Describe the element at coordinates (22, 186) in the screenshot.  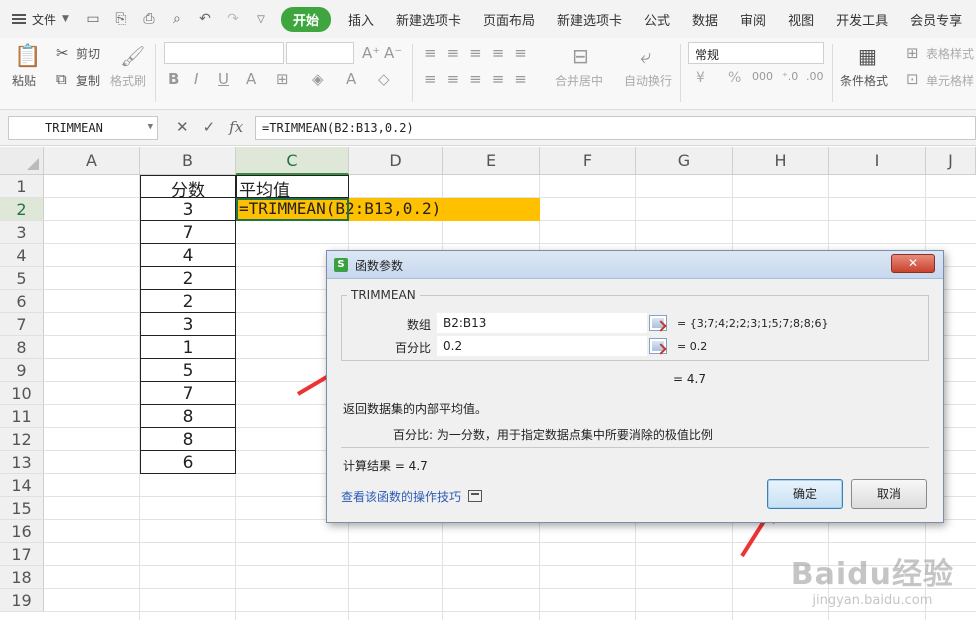
I see `row-header-1: 1` at that location.